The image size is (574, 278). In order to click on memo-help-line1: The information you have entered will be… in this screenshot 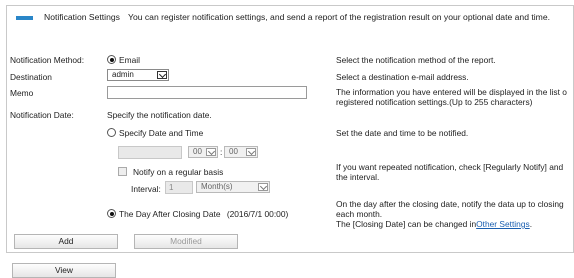, I will do `click(451, 92)`.